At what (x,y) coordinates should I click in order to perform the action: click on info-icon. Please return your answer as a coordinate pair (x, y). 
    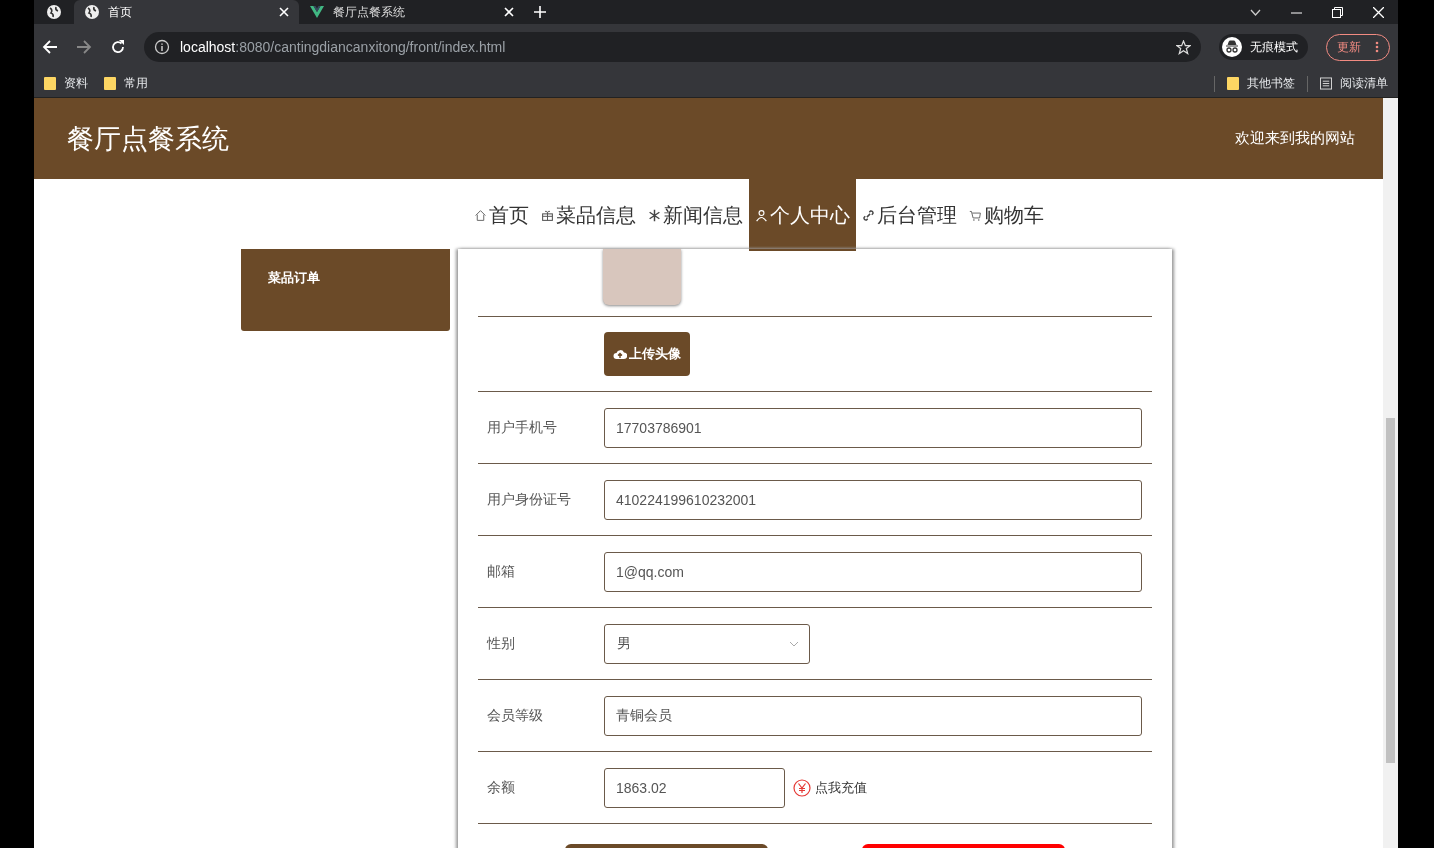
    Looking at the image, I should click on (162, 47).